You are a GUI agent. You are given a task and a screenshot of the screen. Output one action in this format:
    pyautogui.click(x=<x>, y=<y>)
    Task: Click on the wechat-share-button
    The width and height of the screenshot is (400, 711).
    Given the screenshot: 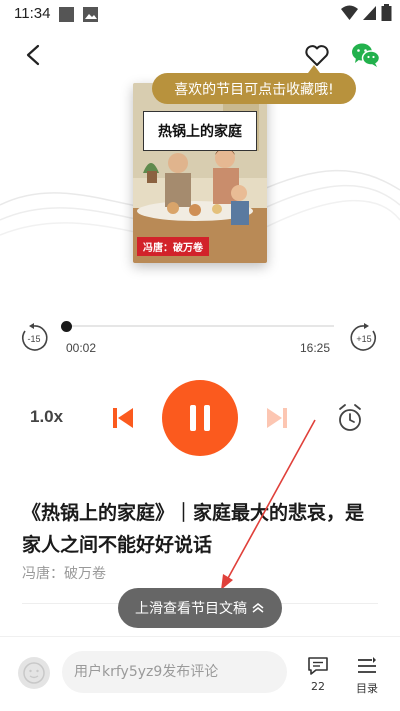 What is the action you would take?
    pyautogui.click(x=366, y=55)
    